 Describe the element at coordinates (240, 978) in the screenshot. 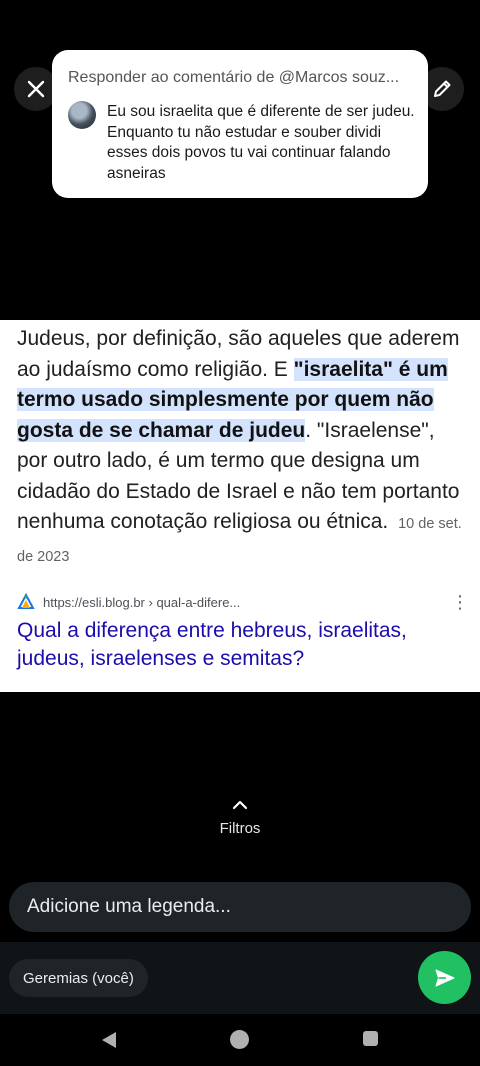

I see `recipient-bar: Geremias (você)` at that location.